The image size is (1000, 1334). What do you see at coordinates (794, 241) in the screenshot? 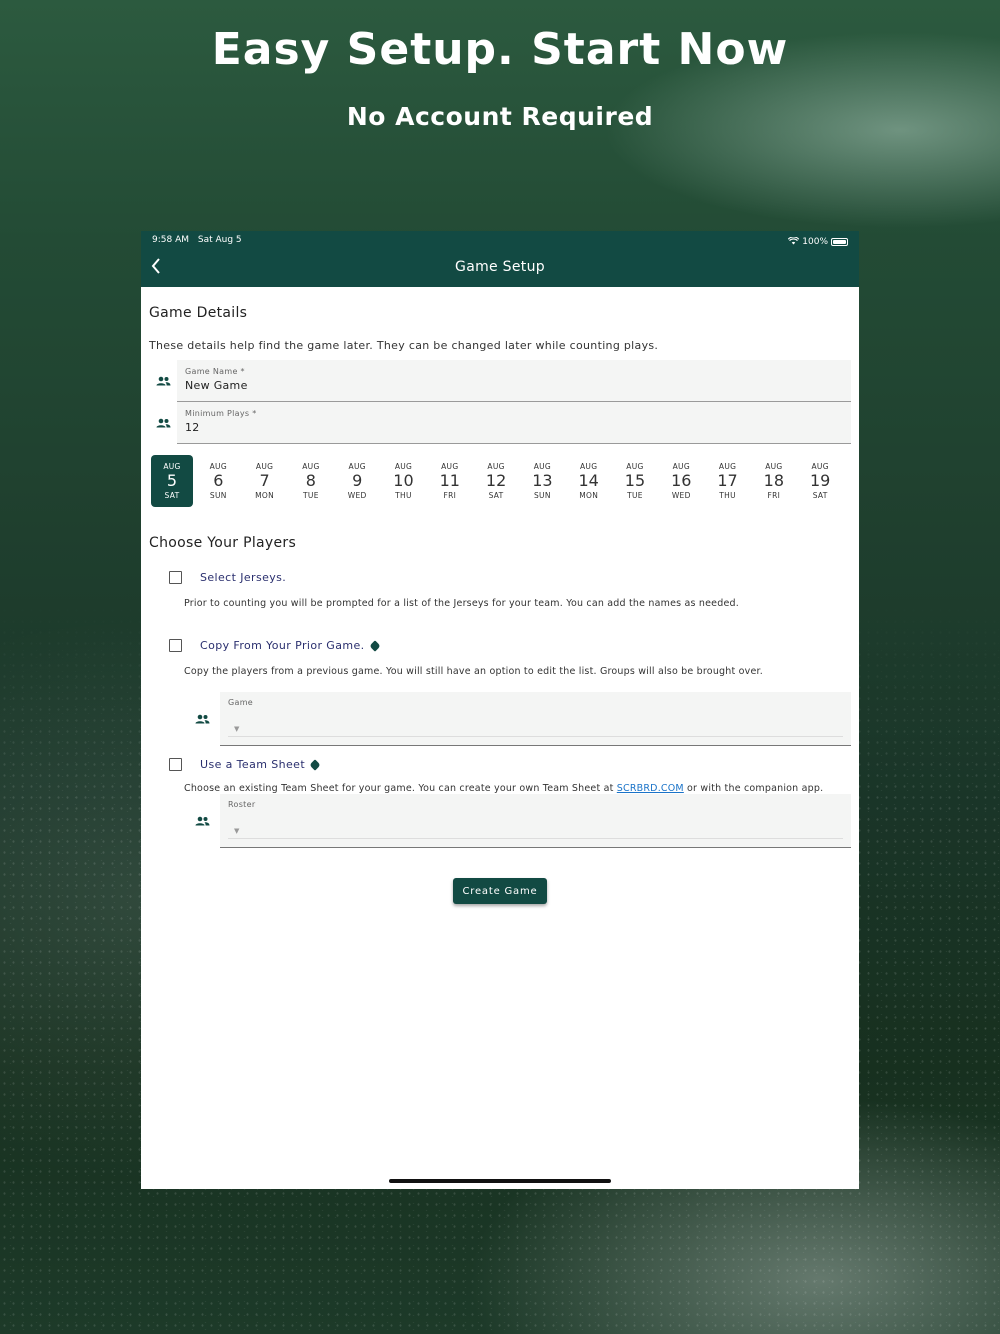
I see `wifi-icon` at bounding box center [794, 241].